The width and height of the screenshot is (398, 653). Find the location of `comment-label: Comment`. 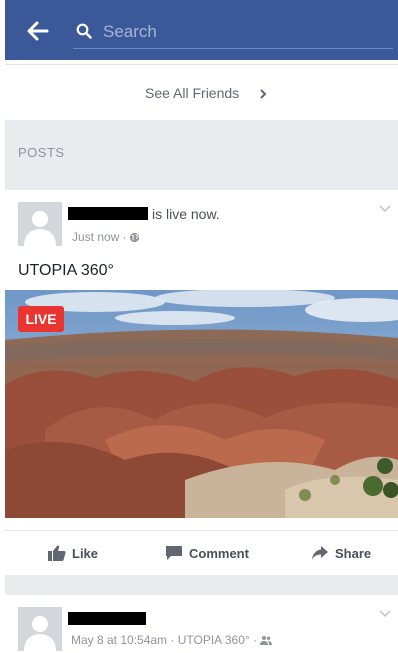

comment-label: Comment is located at coordinates (219, 553).